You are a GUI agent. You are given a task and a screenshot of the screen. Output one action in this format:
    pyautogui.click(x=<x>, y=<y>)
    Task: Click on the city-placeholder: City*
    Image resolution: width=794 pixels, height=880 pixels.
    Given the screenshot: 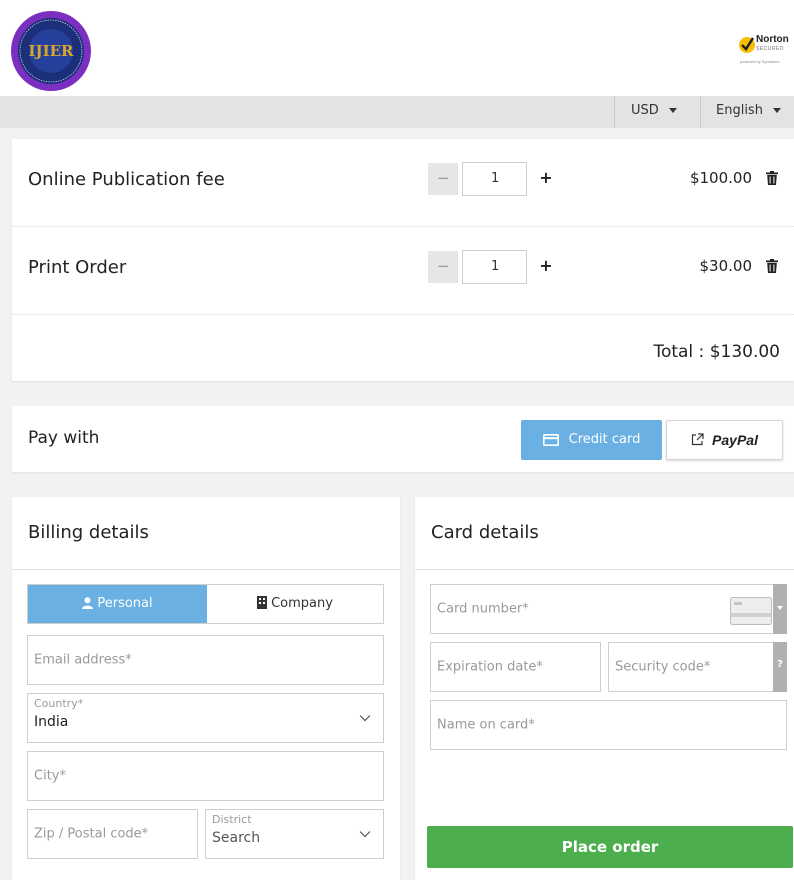 What is the action you would take?
    pyautogui.click(x=50, y=776)
    